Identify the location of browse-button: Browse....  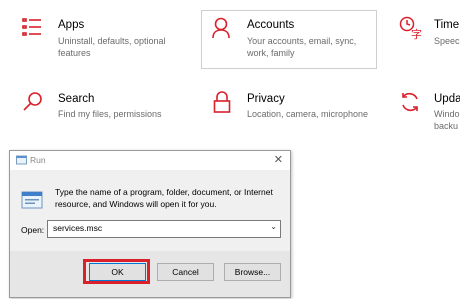
(252, 272).